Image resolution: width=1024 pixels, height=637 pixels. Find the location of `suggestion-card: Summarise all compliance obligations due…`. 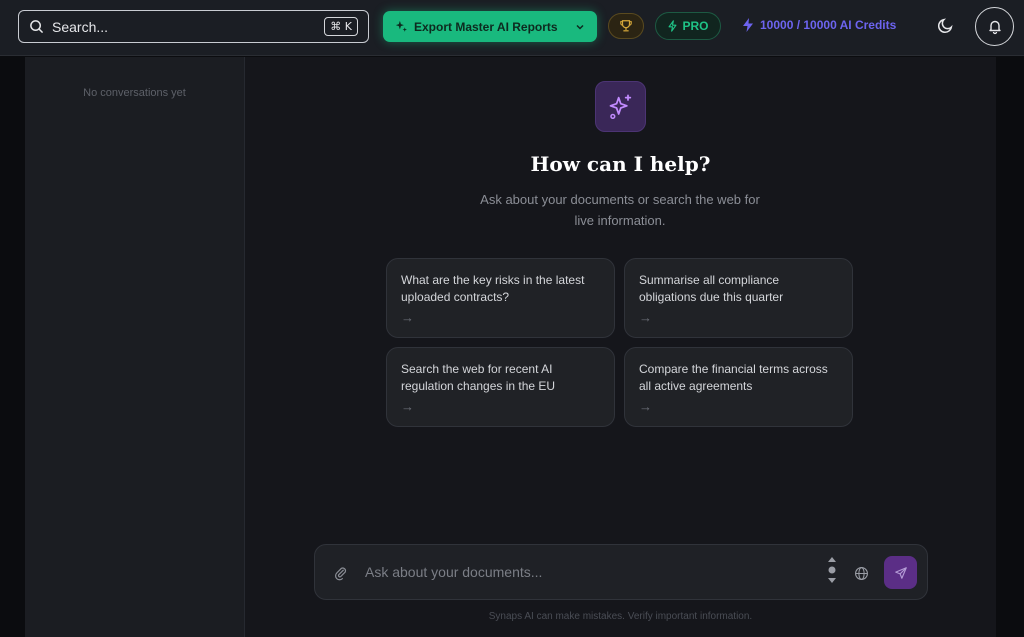

suggestion-card: Summarise all compliance obligations due… is located at coordinates (738, 298).